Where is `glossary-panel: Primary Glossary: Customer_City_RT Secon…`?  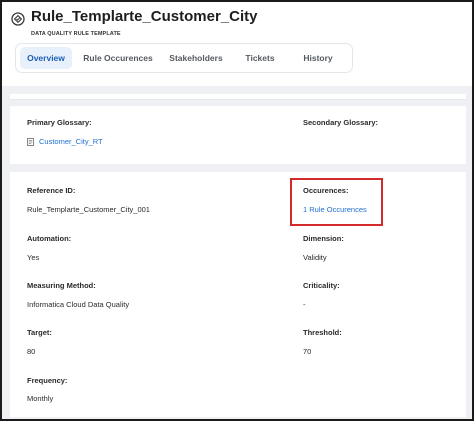 glossary-panel: Primary Glossary: Customer_City_RT Secon… is located at coordinates (238, 135).